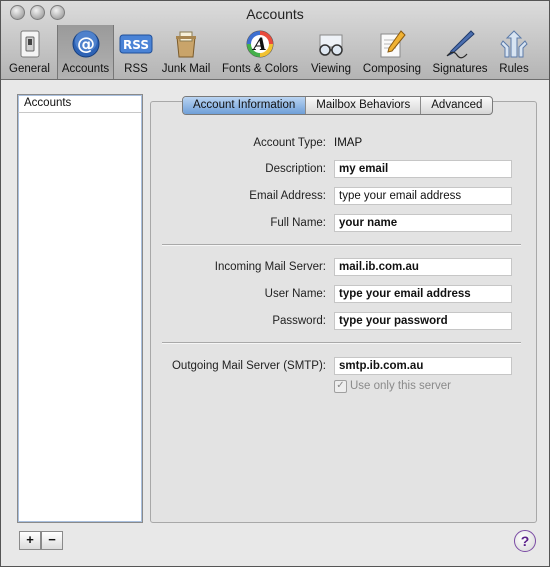 The height and width of the screenshot is (567, 550). What do you see at coordinates (136, 69) in the screenshot?
I see `toolbar-label: RSS` at bounding box center [136, 69].